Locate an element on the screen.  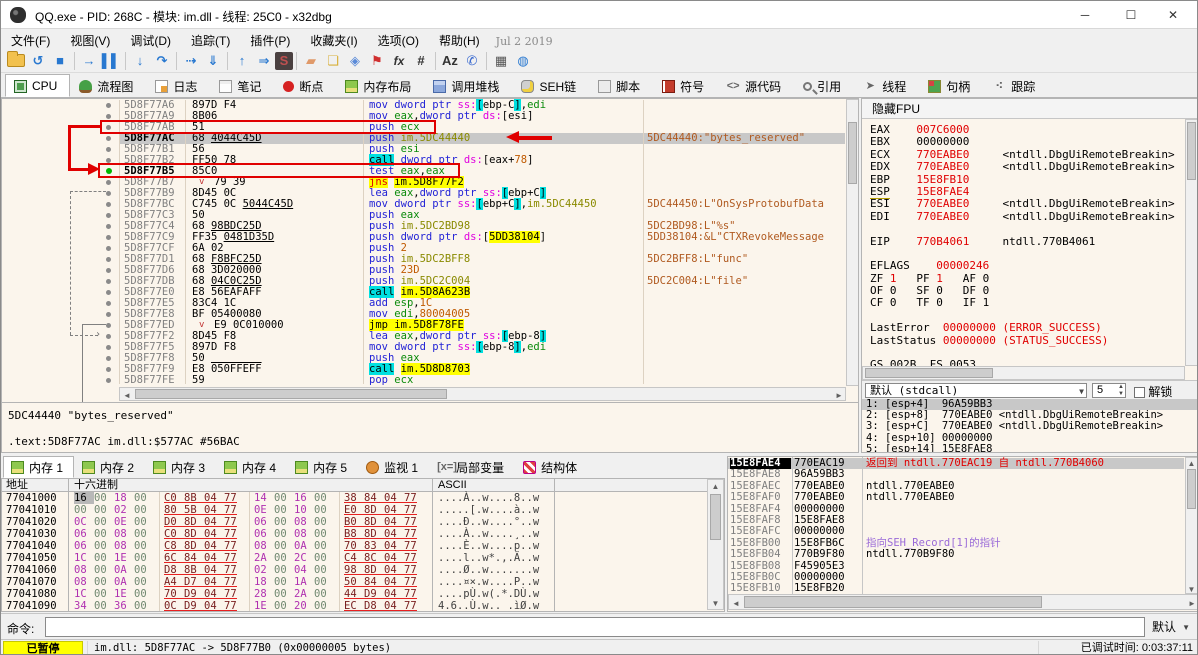
disasm-row: 5D8F77FE 59 pop ecx is located at coordinates (430, 380).